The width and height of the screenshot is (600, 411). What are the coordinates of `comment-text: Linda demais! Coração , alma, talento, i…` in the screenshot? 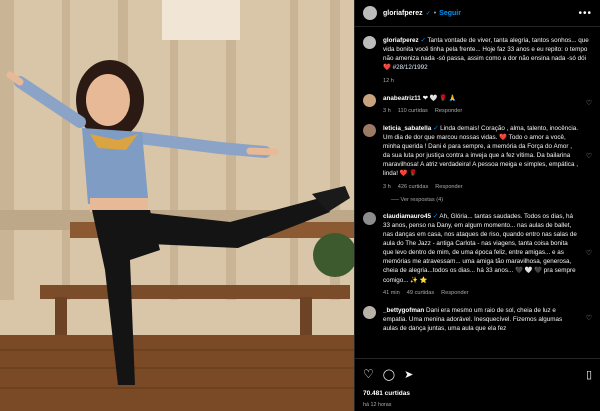 It's located at (481, 151).